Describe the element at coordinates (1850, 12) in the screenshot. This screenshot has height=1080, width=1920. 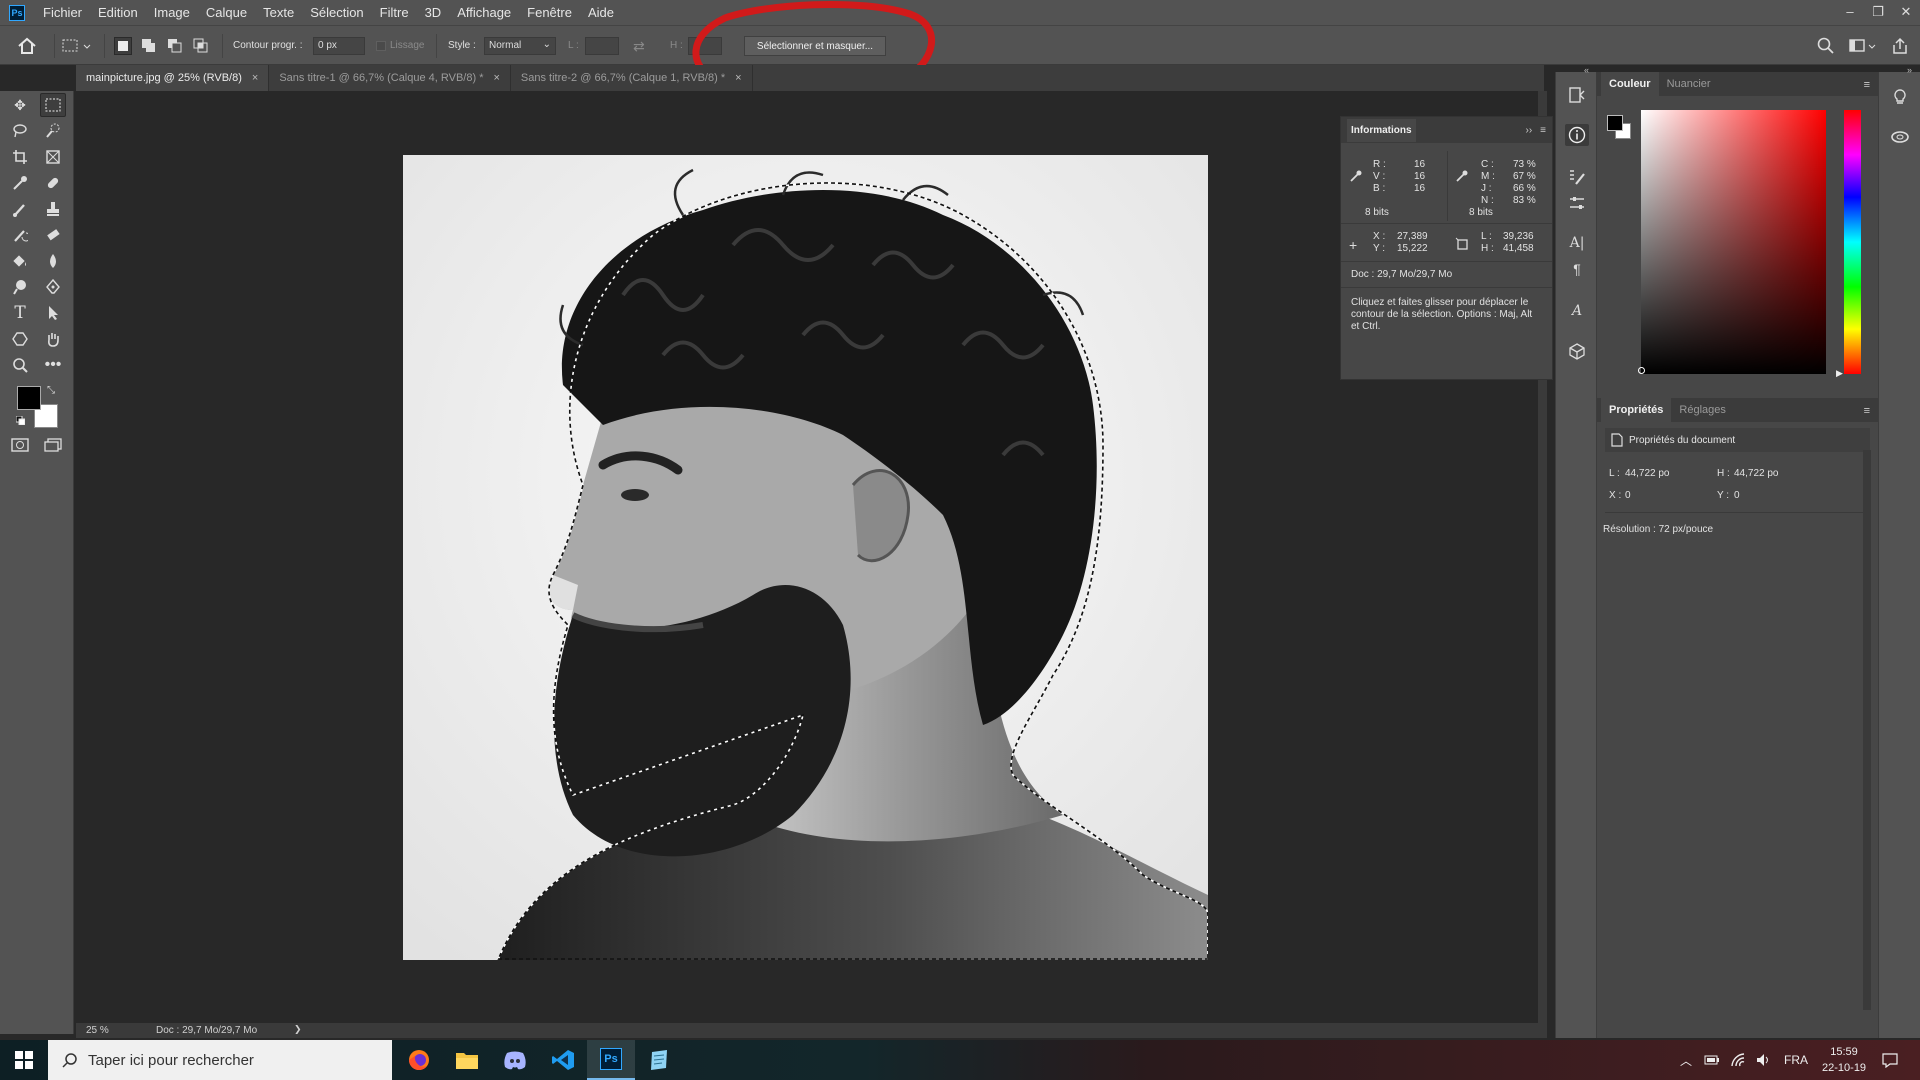
I see `minimize-button: –` at that location.